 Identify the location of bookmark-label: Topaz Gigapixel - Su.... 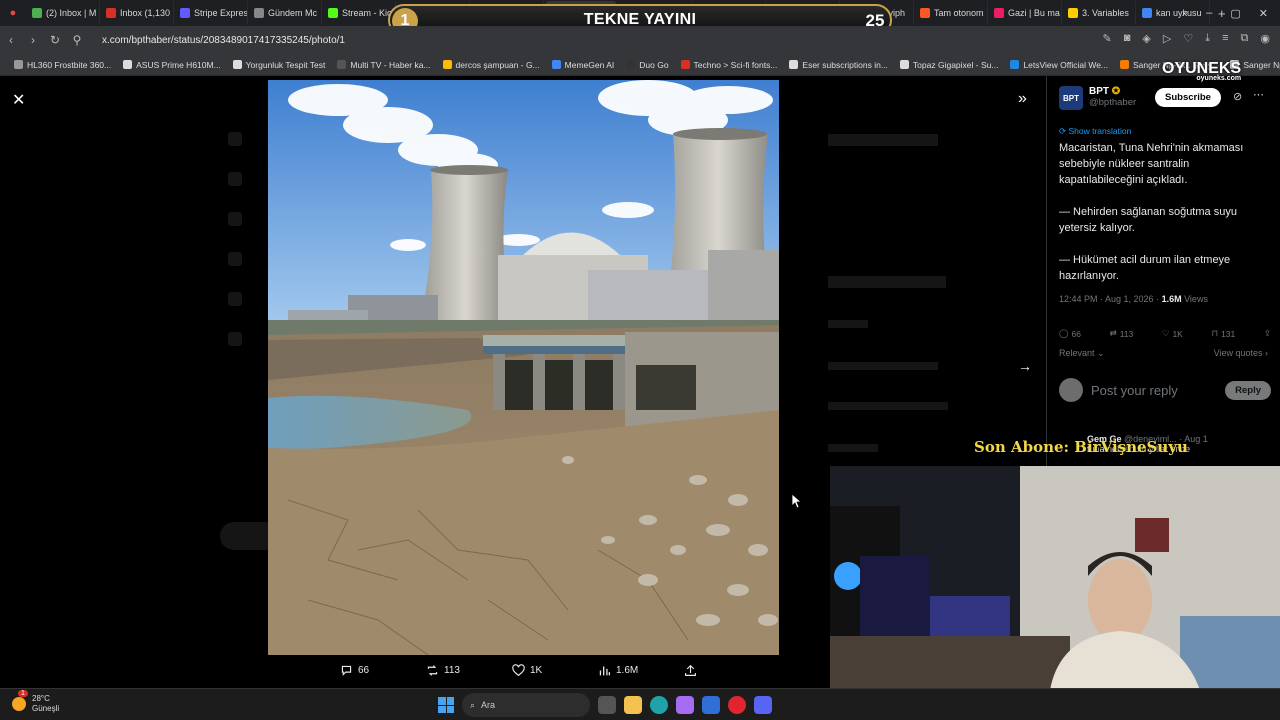
(955, 64).